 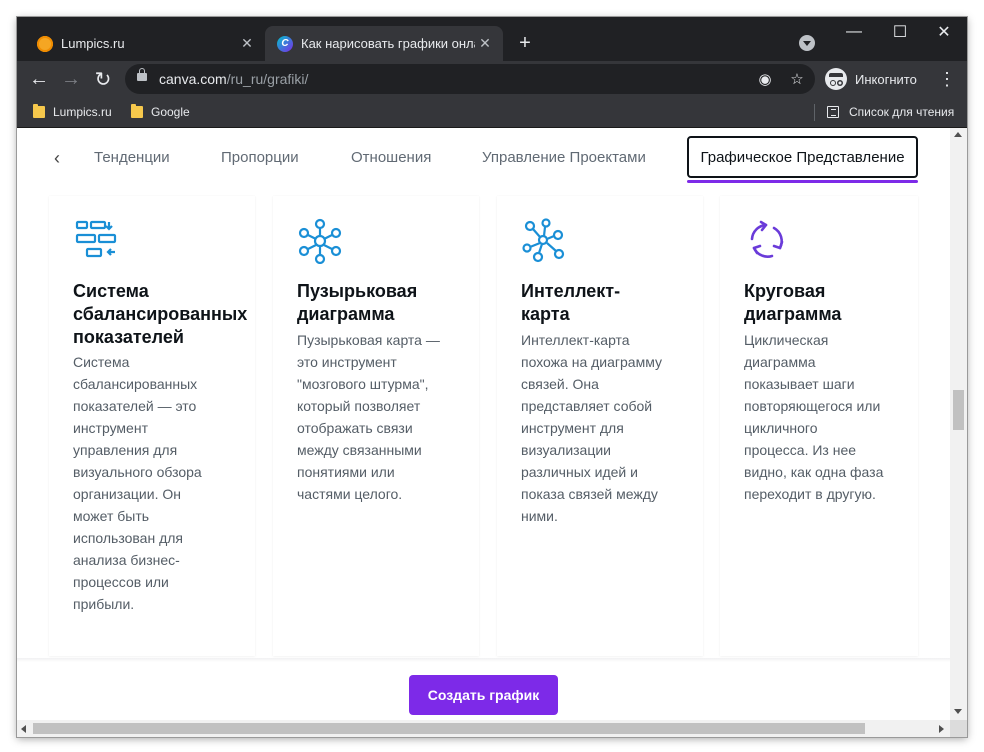 What do you see at coordinates (72, 112) in the screenshot?
I see `bookmark-lumpics: Lumpics.ru` at bounding box center [72, 112].